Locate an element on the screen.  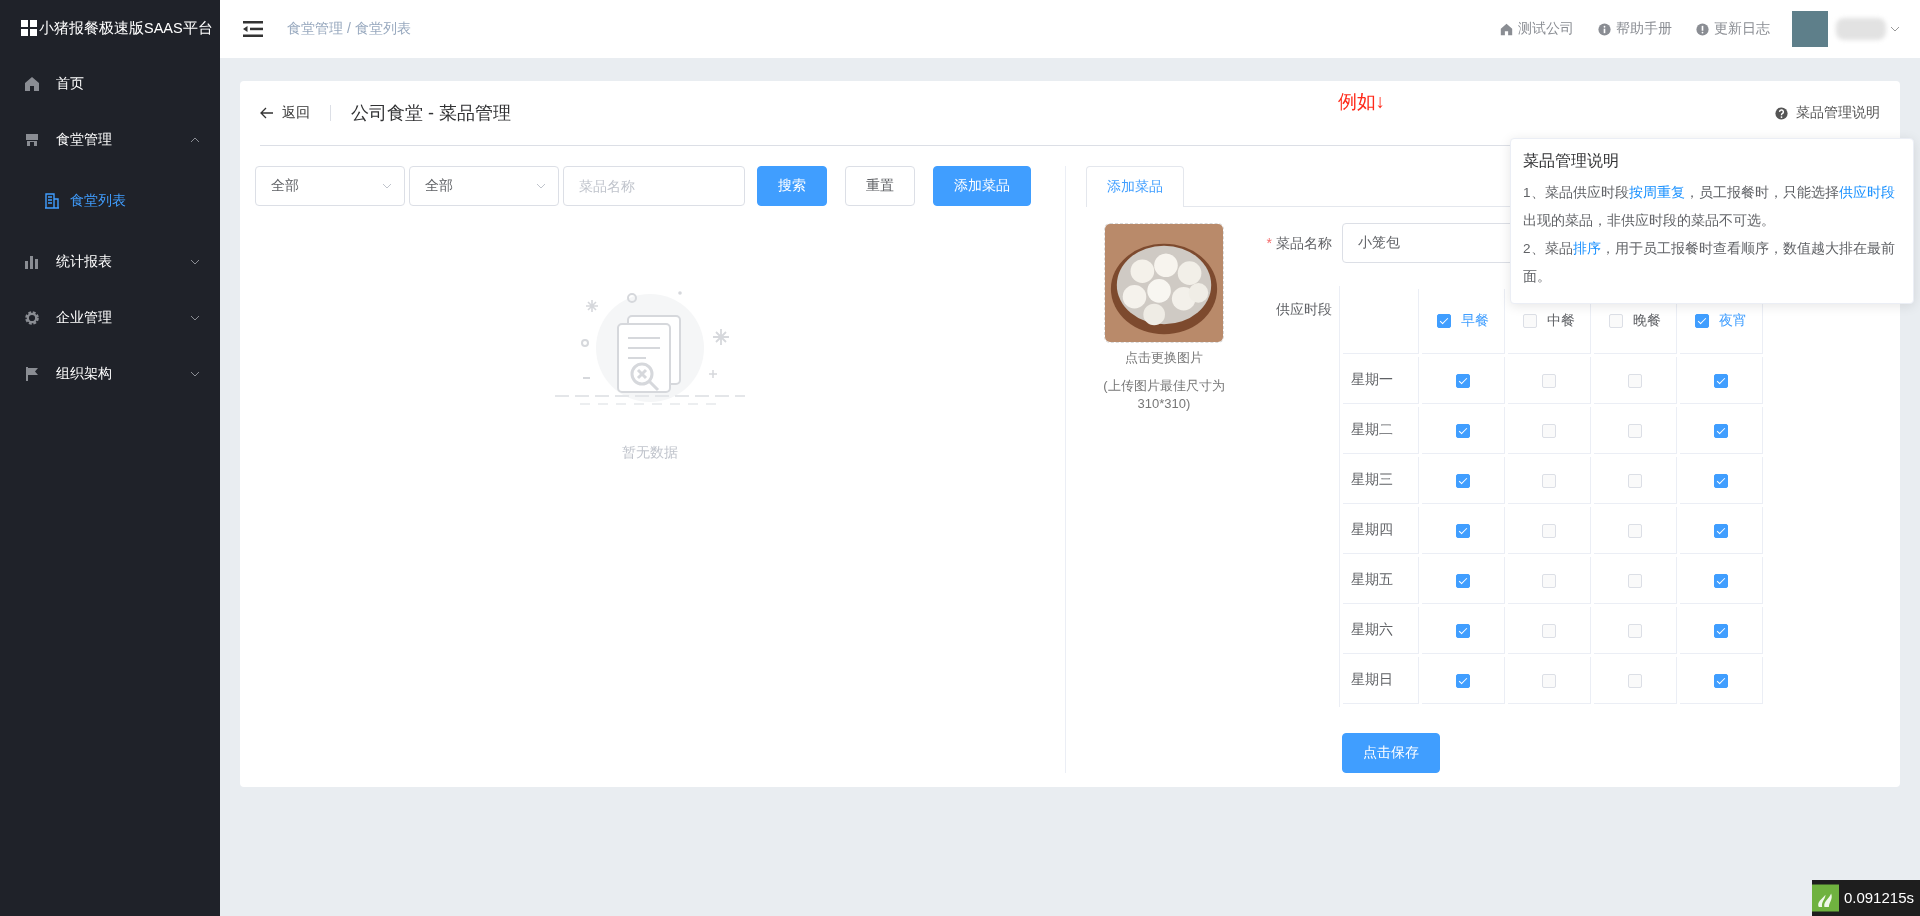
page-title: 公司食堂 - 菜品管理 is located at coordinates (431, 113).